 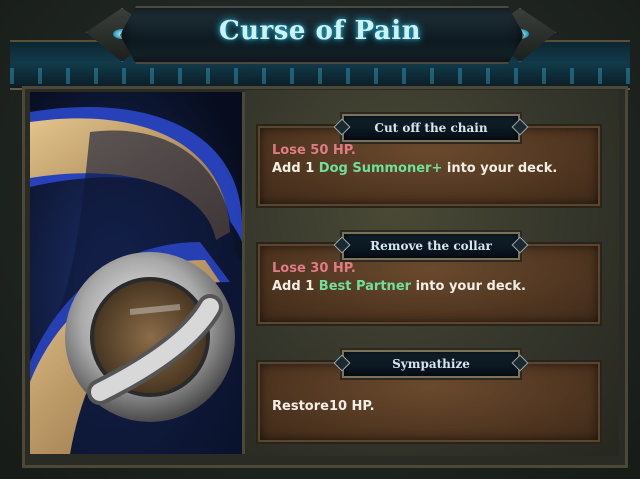 What do you see at coordinates (314, 268) in the screenshot?
I see `hp-penalty-text: Lose 30 HP.` at bounding box center [314, 268].